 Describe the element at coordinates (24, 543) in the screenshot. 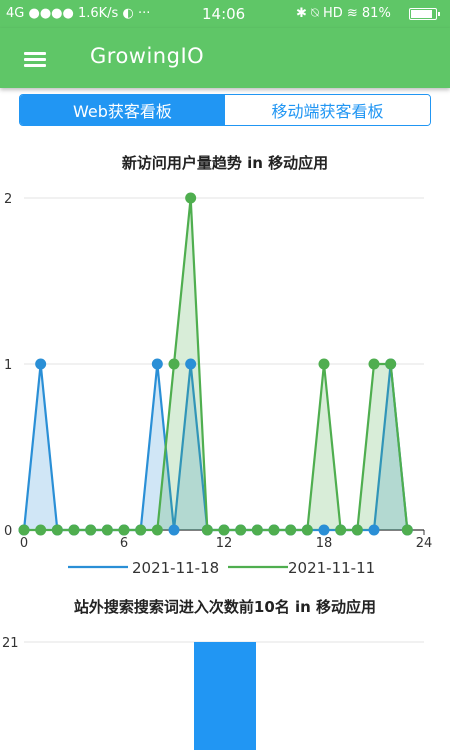

I see `x-tick-label: 0` at that location.